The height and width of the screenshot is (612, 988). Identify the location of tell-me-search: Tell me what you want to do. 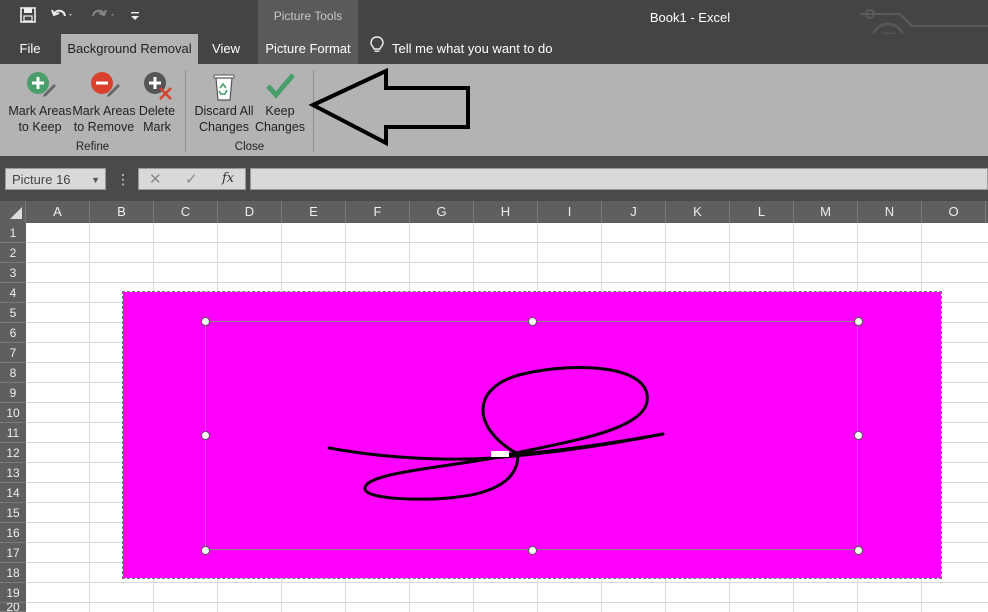
(465, 49).